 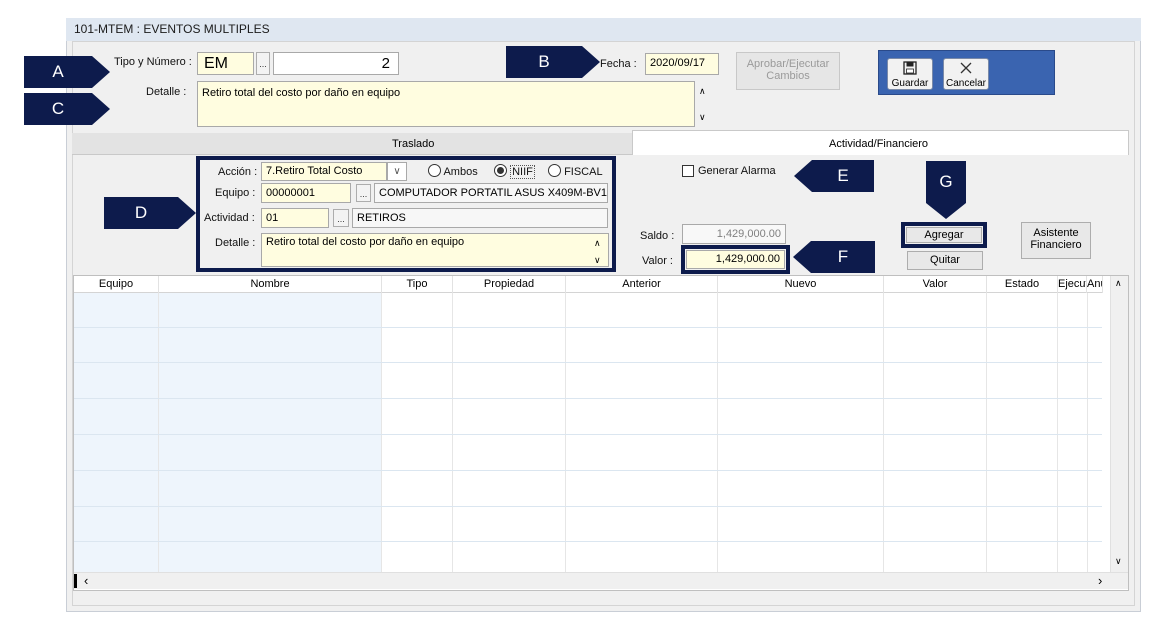 I want to click on callout-b-arrow, so click(x=591, y=62).